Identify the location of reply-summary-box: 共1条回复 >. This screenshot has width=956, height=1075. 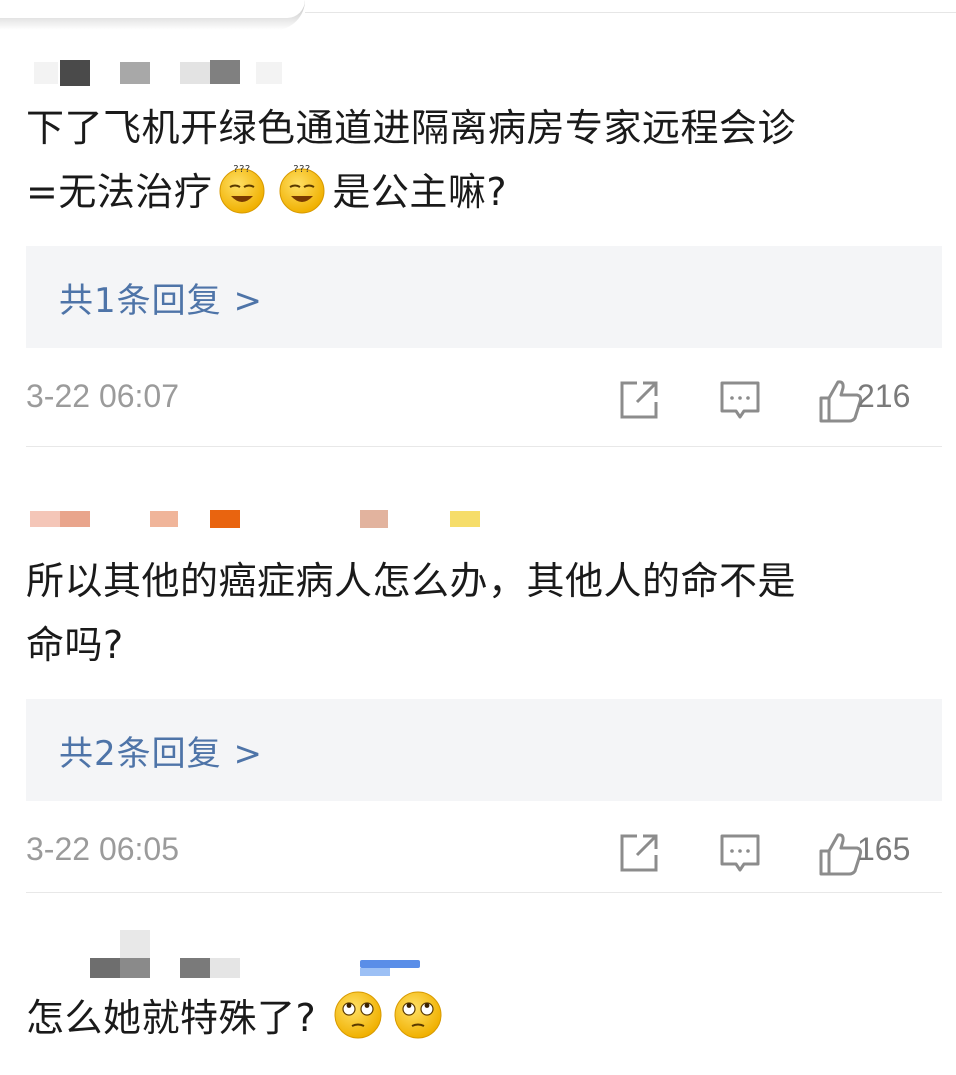
(484, 297).